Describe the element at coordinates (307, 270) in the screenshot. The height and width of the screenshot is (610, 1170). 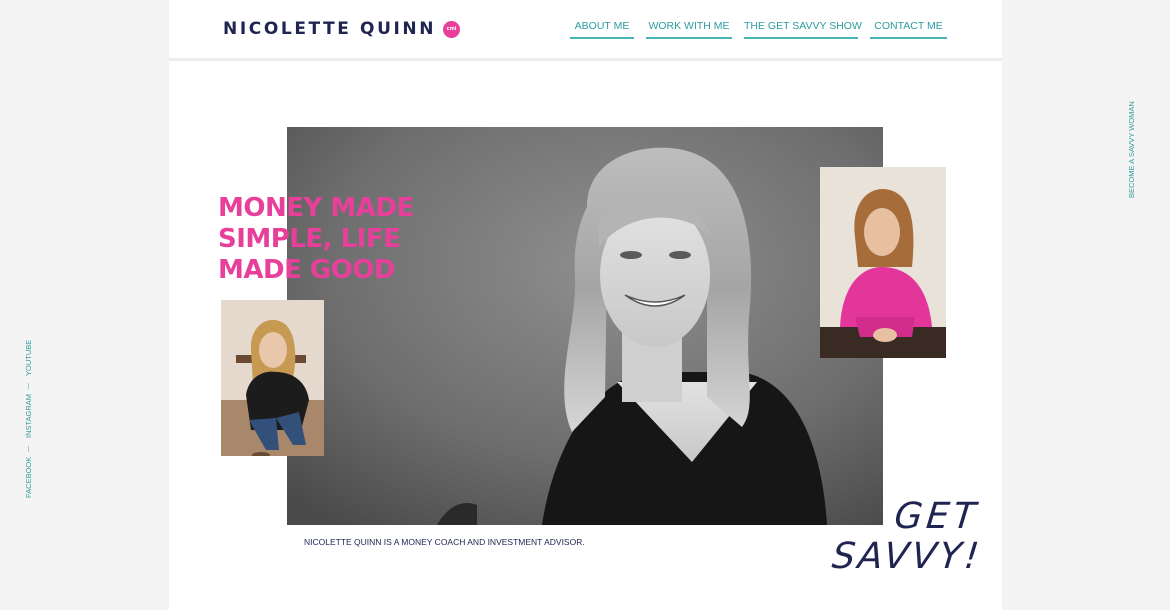
I see `headline-line-3: MADE GOOD` at that location.